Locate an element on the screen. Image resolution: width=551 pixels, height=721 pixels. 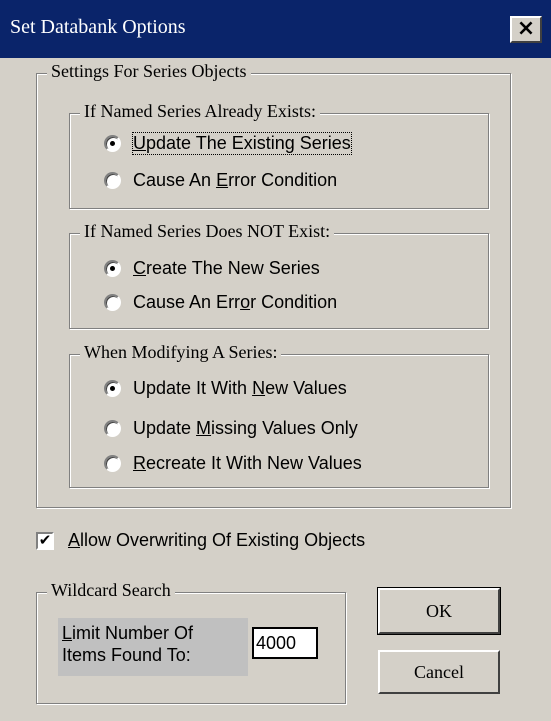
series-settings-legend: Settings For Series Objects is located at coordinates (149, 71).